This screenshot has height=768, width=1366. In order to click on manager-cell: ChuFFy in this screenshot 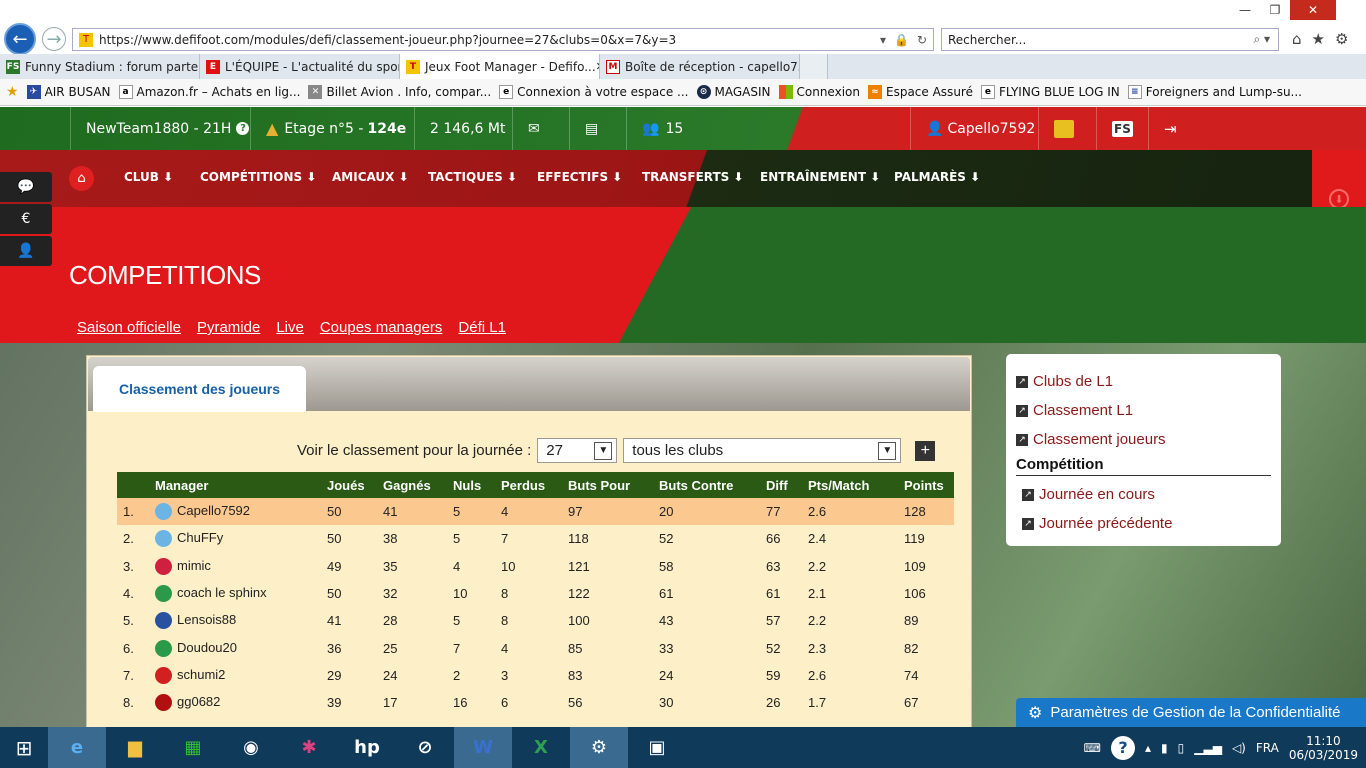, I will do `click(235, 538)`.